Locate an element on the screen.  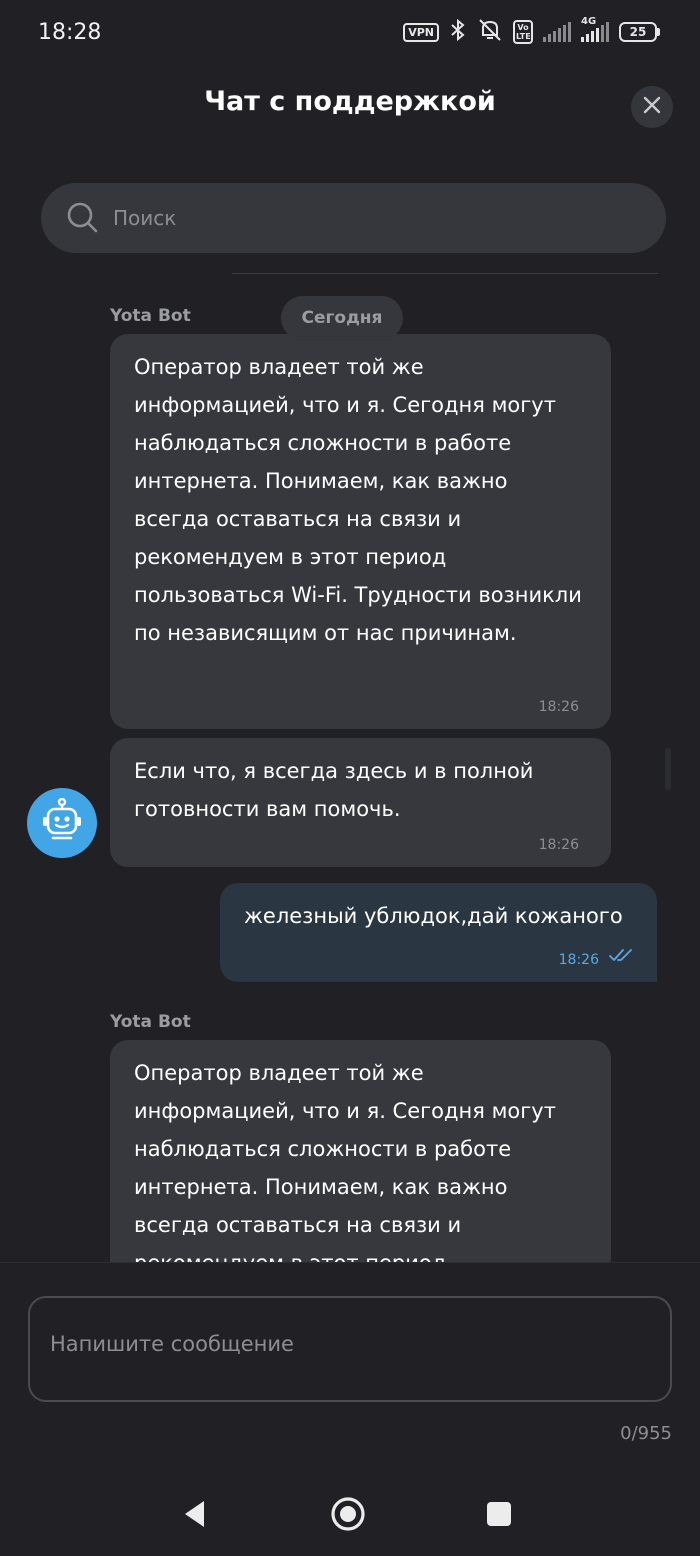
vpn-icon: VPN is located at coordinates (421, 32).